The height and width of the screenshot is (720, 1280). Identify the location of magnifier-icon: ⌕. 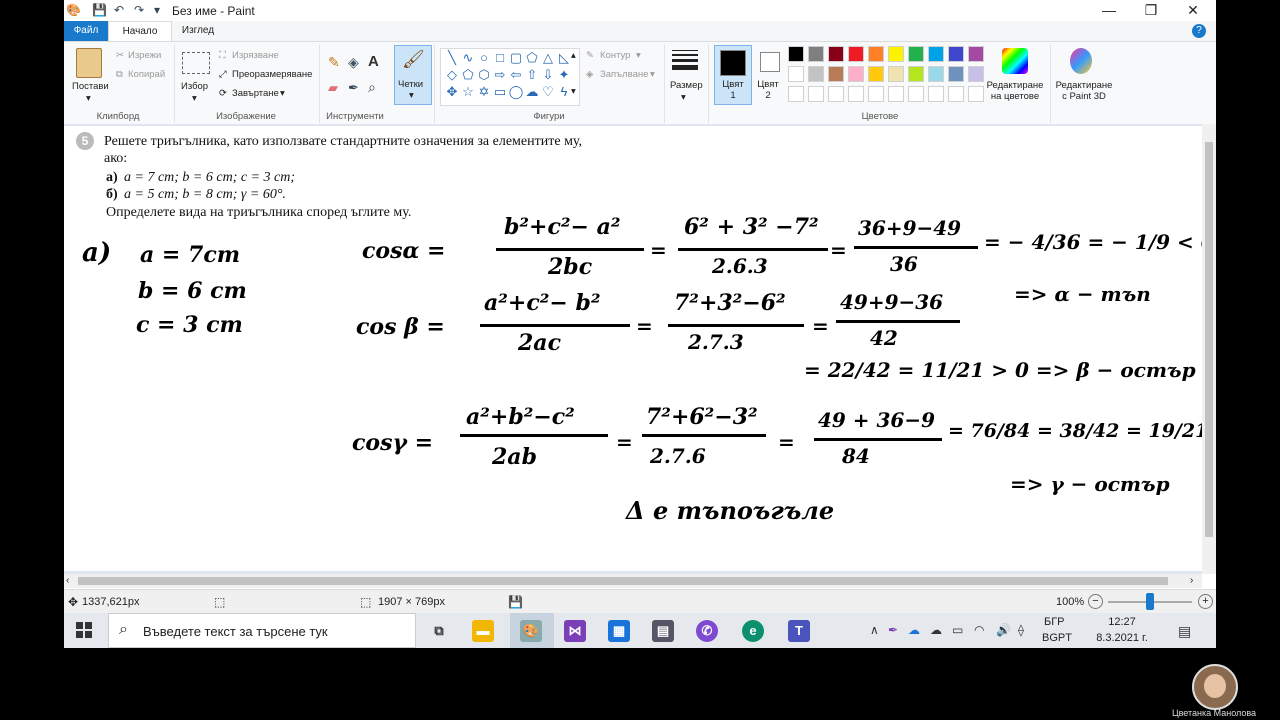
(372, 87).